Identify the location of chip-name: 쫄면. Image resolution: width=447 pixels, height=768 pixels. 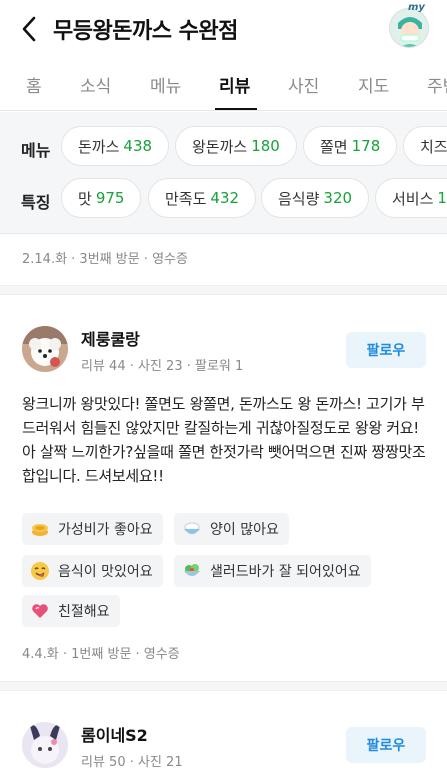
(334, 146).